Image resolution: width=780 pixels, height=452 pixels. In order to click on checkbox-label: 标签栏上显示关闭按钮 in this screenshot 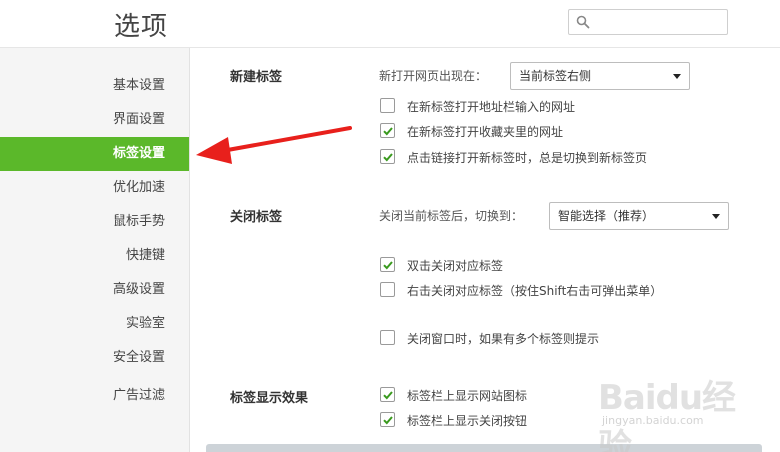, I will do `click(467, 421)`.